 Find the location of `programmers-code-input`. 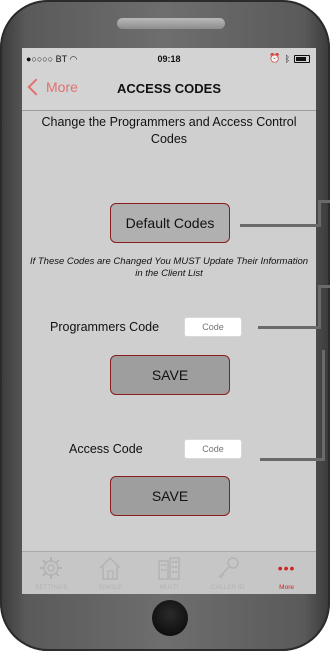

programmers-code-input is located at coordinates (213, 327).